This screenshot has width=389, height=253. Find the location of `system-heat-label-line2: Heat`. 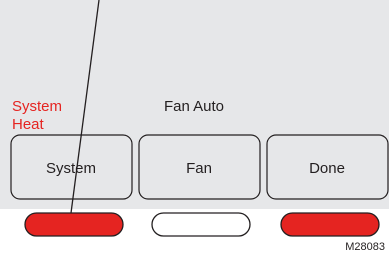

system-heat-label-line2: Heat is located at coordinates (28, 124).